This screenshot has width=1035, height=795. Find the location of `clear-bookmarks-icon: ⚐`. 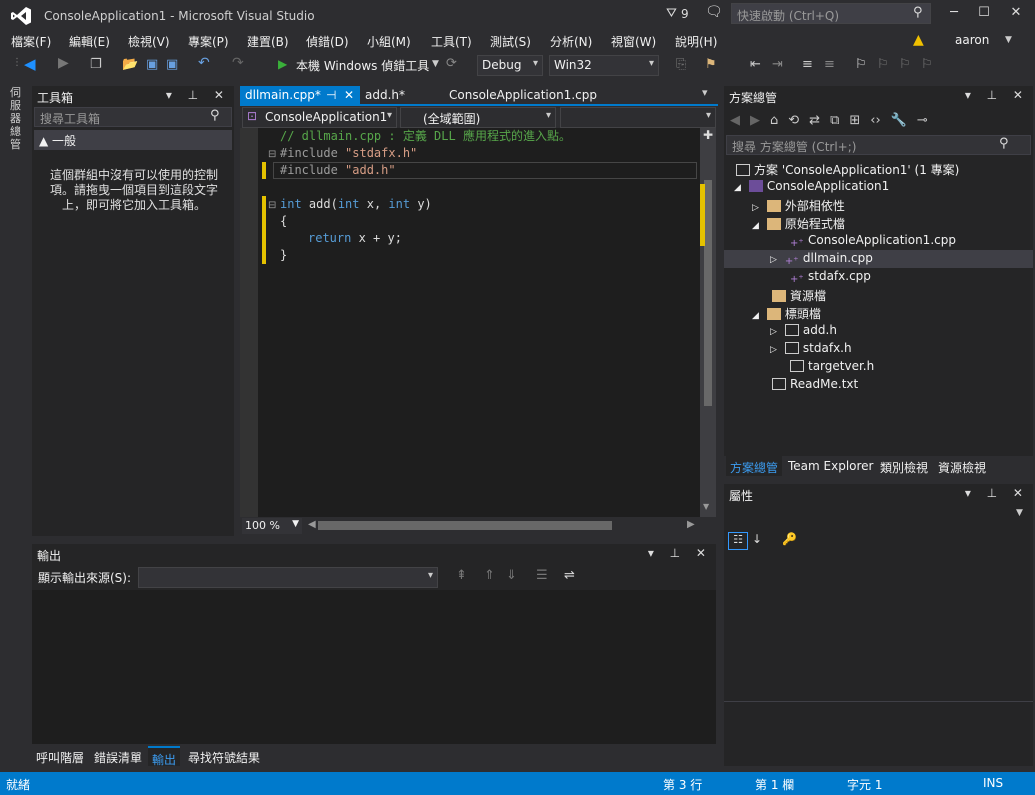

clear-bookmarks-icon: ⚐ is located at coordinates (929, 65).